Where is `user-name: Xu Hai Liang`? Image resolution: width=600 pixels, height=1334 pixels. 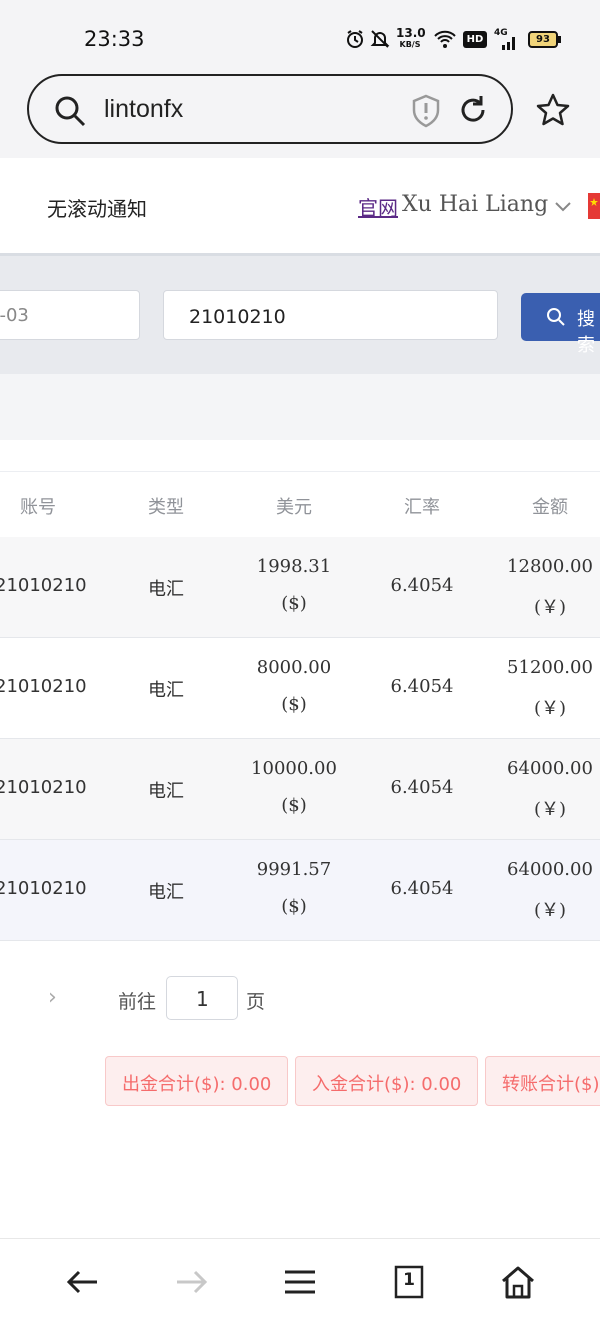 user-name: Xu Hai Liang is located at coordinates (475, 204).